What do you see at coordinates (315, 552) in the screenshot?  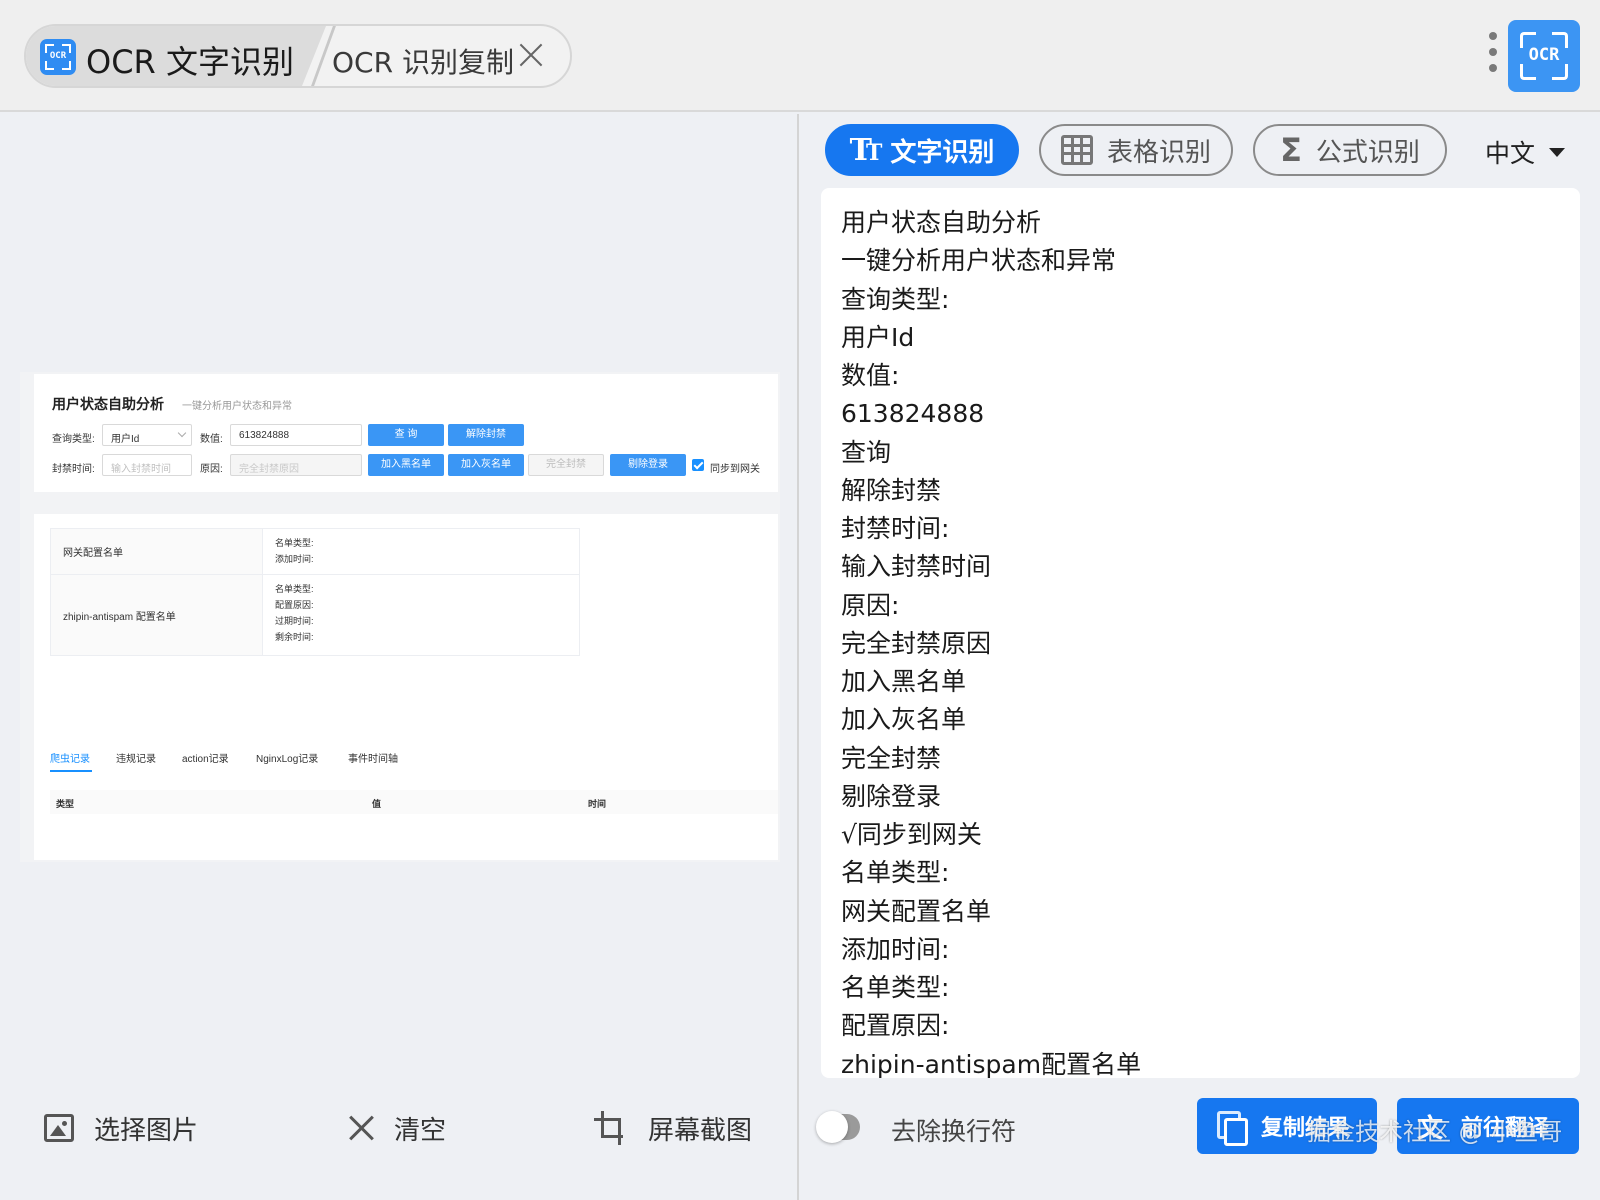 I see `table-row: 网关配置名单 名单类型: 添加时间:` at bounding box center [315, 552].